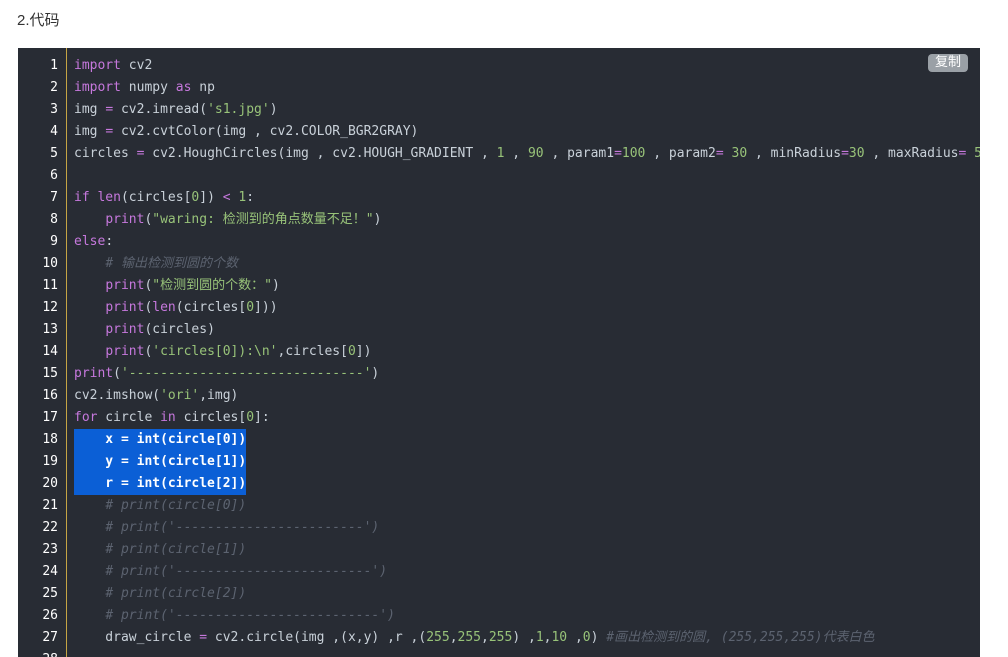  What do you see at coordinates (212, 285) in the screenshot?
I see `code-token: "检测到圆的个数："` at bounding box center [212, 285].